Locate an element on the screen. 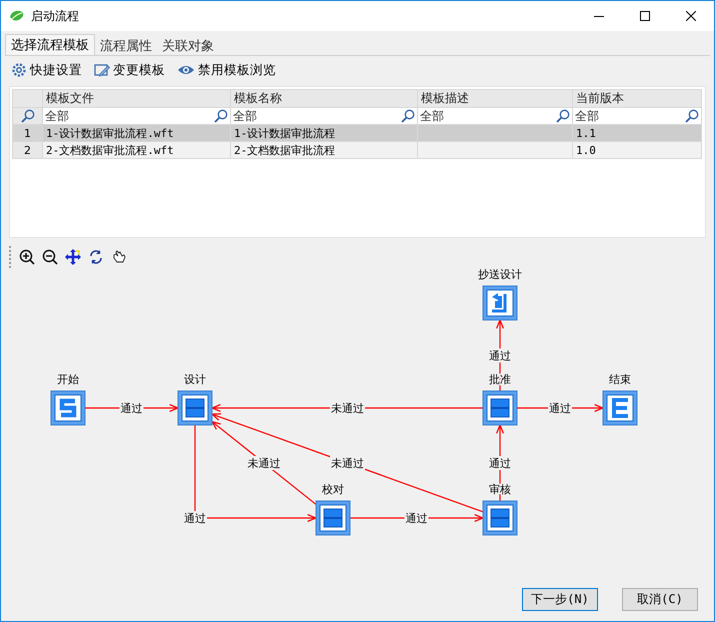  node-label: 设计 is located at coordinates (195, 379).